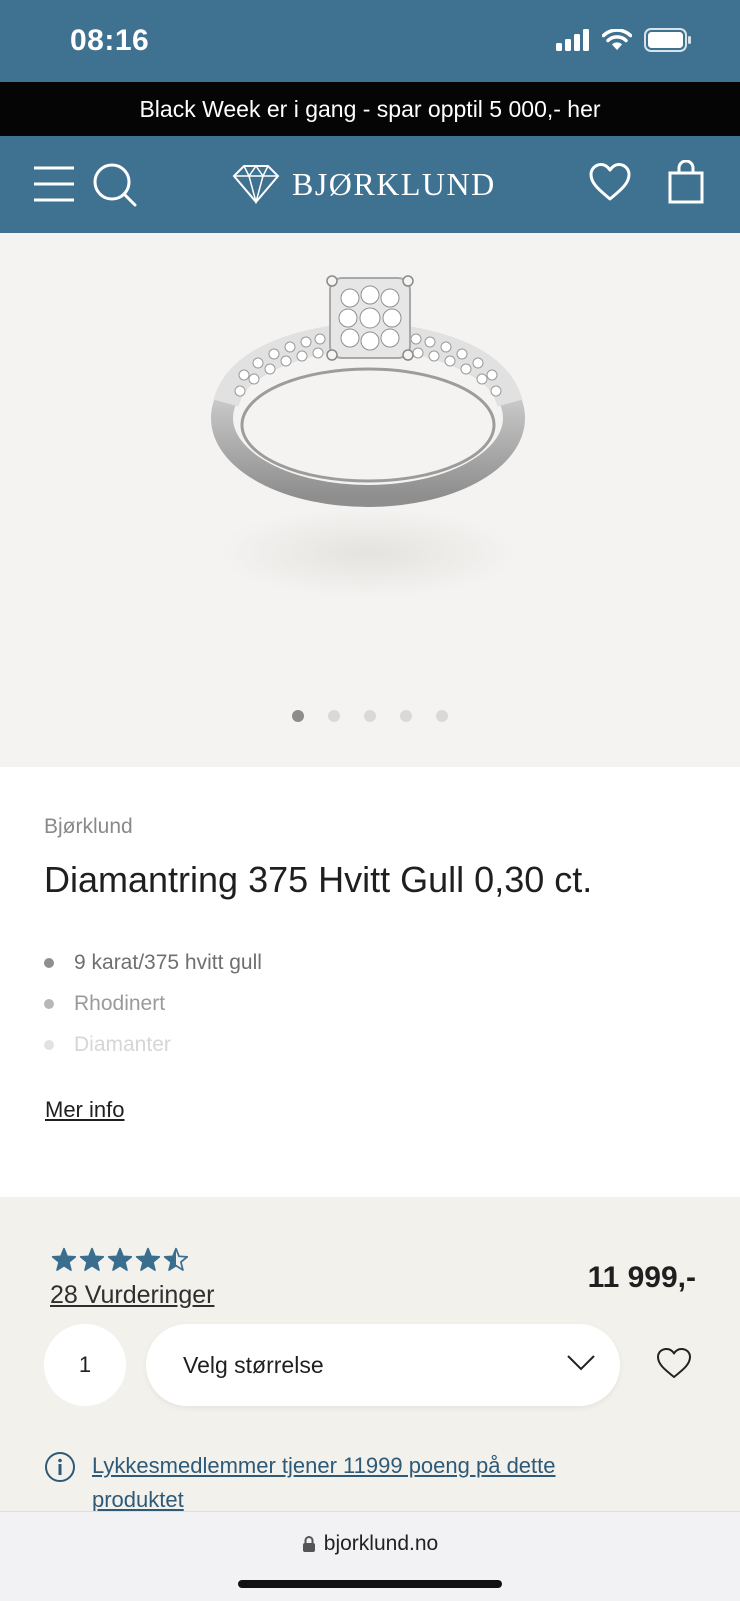 This screenshot has width=740, height=1601. I want to click on browser-address-bar: bjorklund.no, so click(370, 1556).